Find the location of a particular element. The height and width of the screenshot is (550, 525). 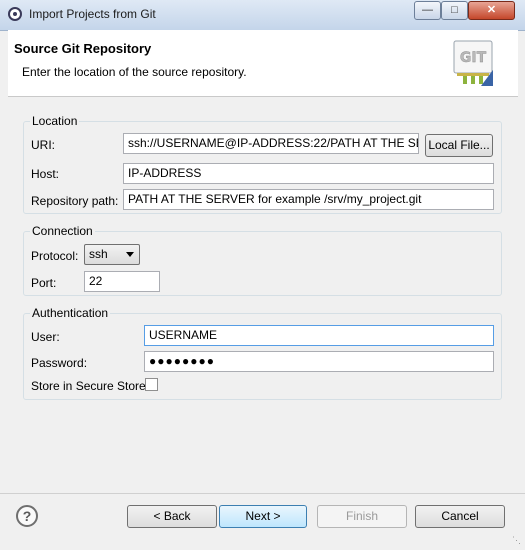

page-title: Source Git Repository is located at coordinates (83, 48).